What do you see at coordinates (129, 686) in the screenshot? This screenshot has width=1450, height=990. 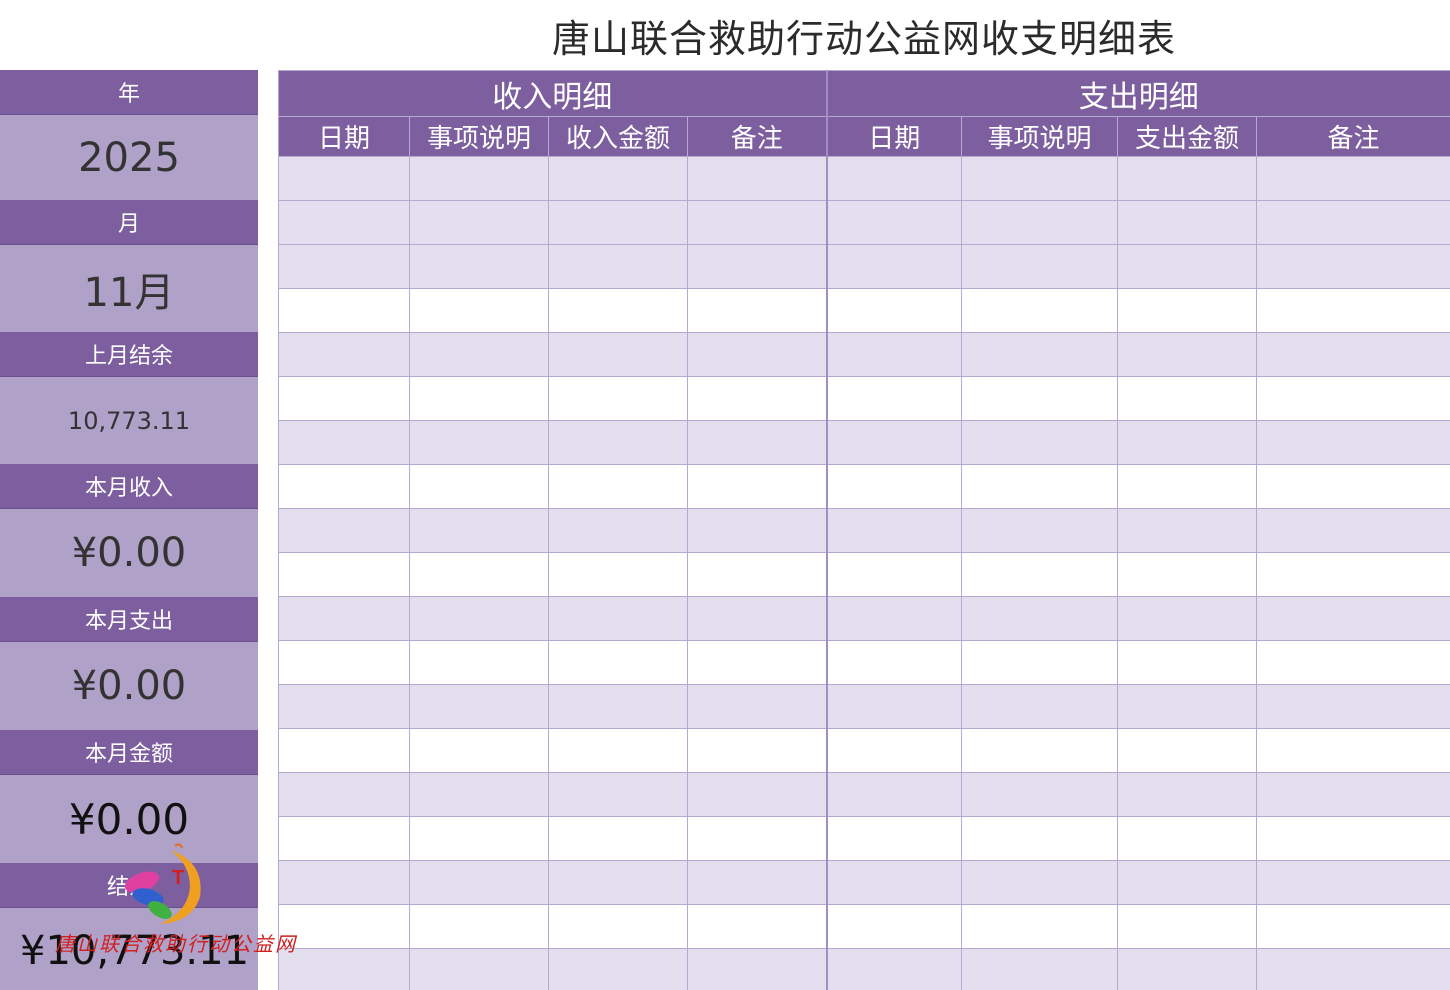 I see `expense-cell: ¥0.00` at bounding box center [129, 686].